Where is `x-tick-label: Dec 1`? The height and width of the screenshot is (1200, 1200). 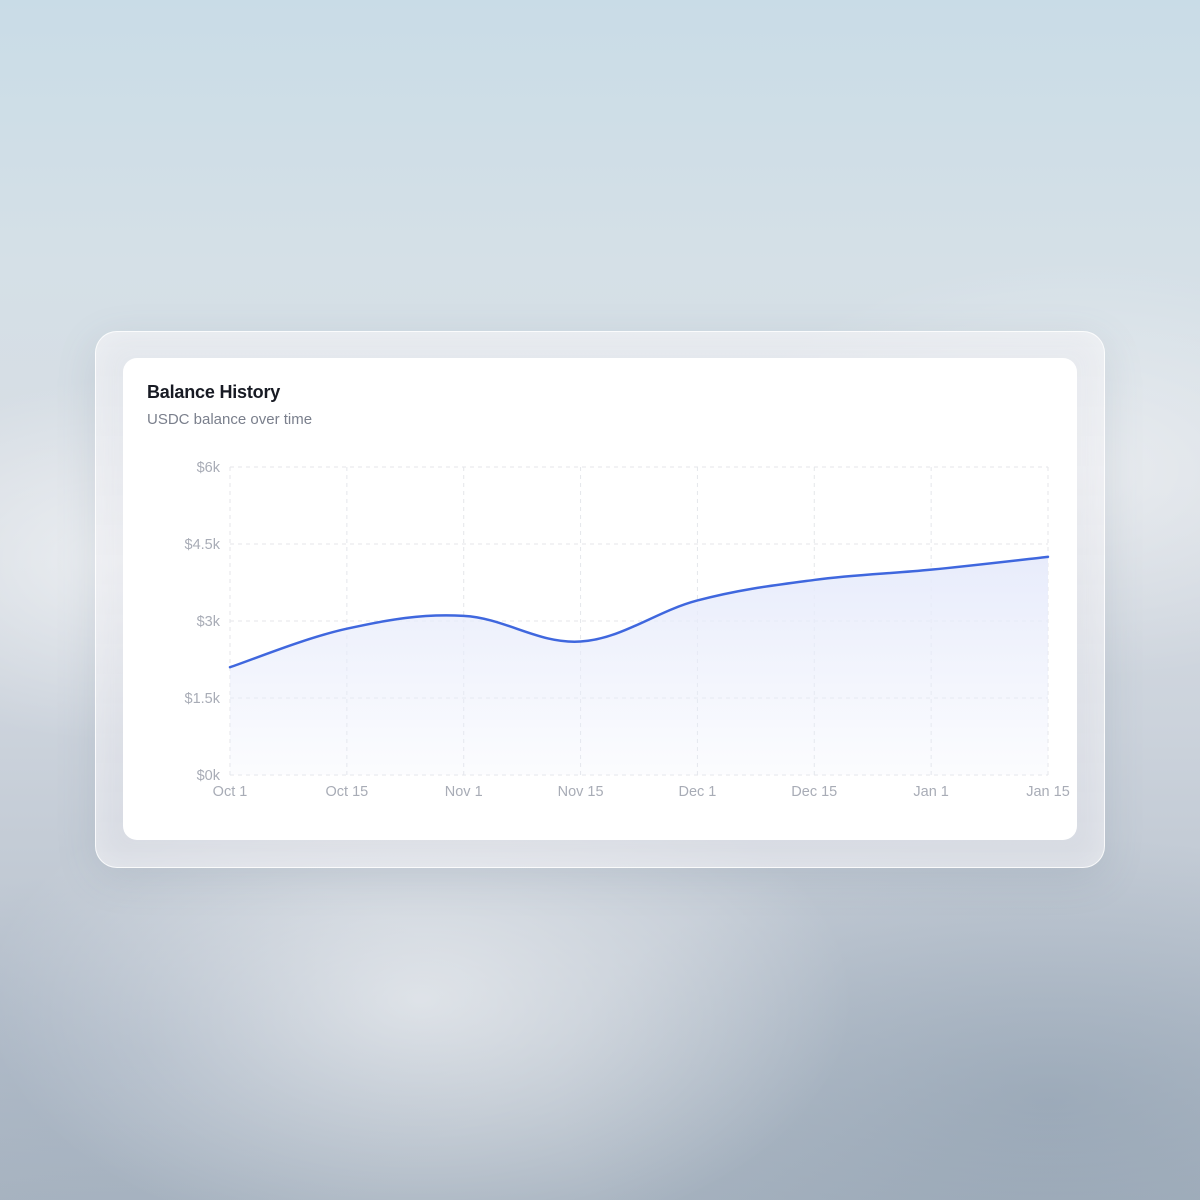
x-tick-label: Dec 1 is located at coordinates (697, 792).